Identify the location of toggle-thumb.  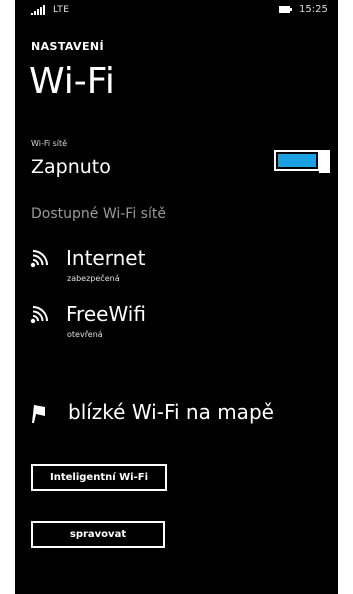
(324, 161).